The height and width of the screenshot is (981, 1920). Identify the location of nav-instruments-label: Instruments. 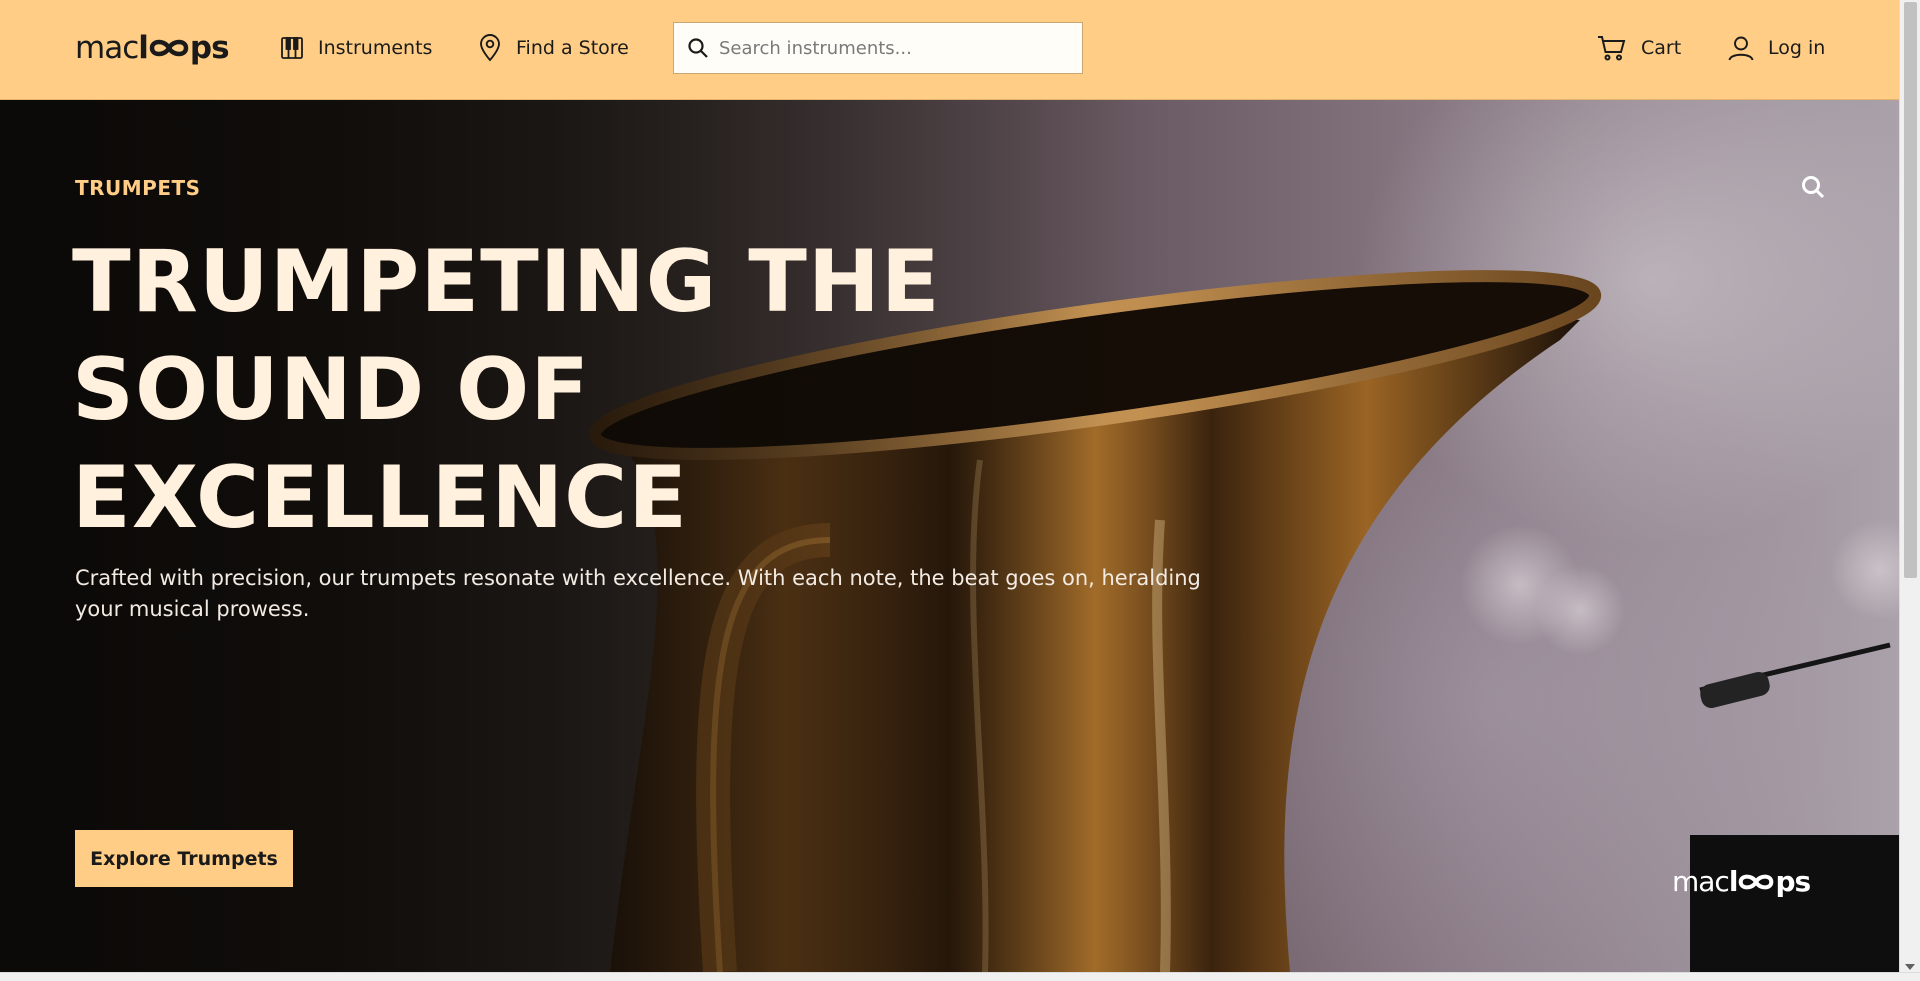
(375, 48).